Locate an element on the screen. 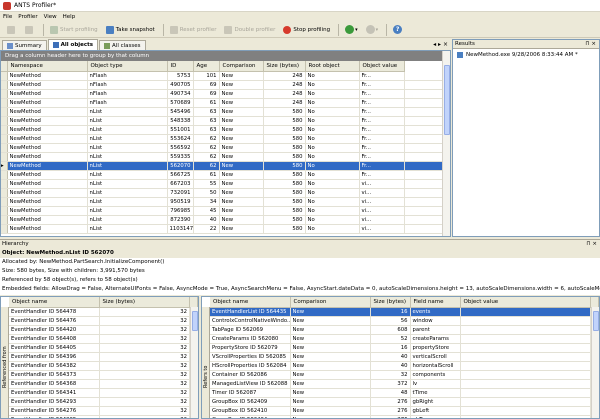  list-item: EventHandler ID 564373 32 is located at coordinates (103, 375).